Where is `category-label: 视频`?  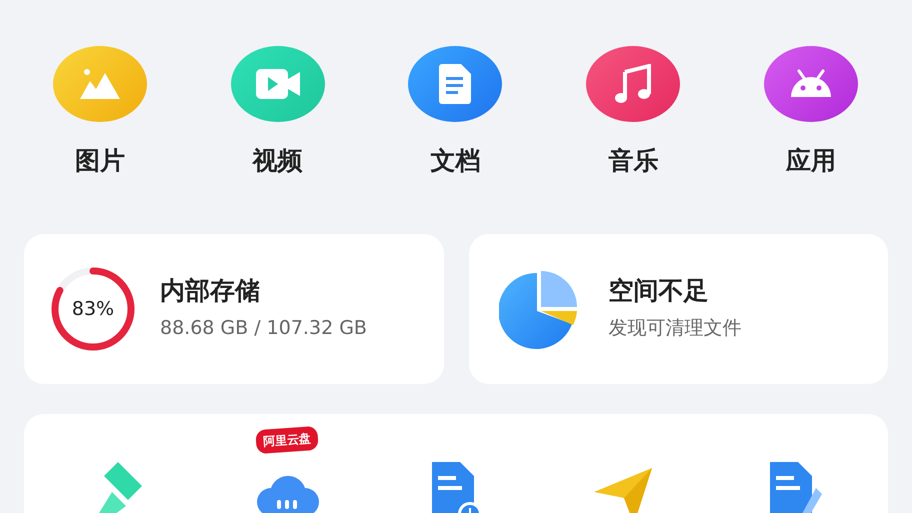 category-label: 视频 is located at coordinates (277, 161).